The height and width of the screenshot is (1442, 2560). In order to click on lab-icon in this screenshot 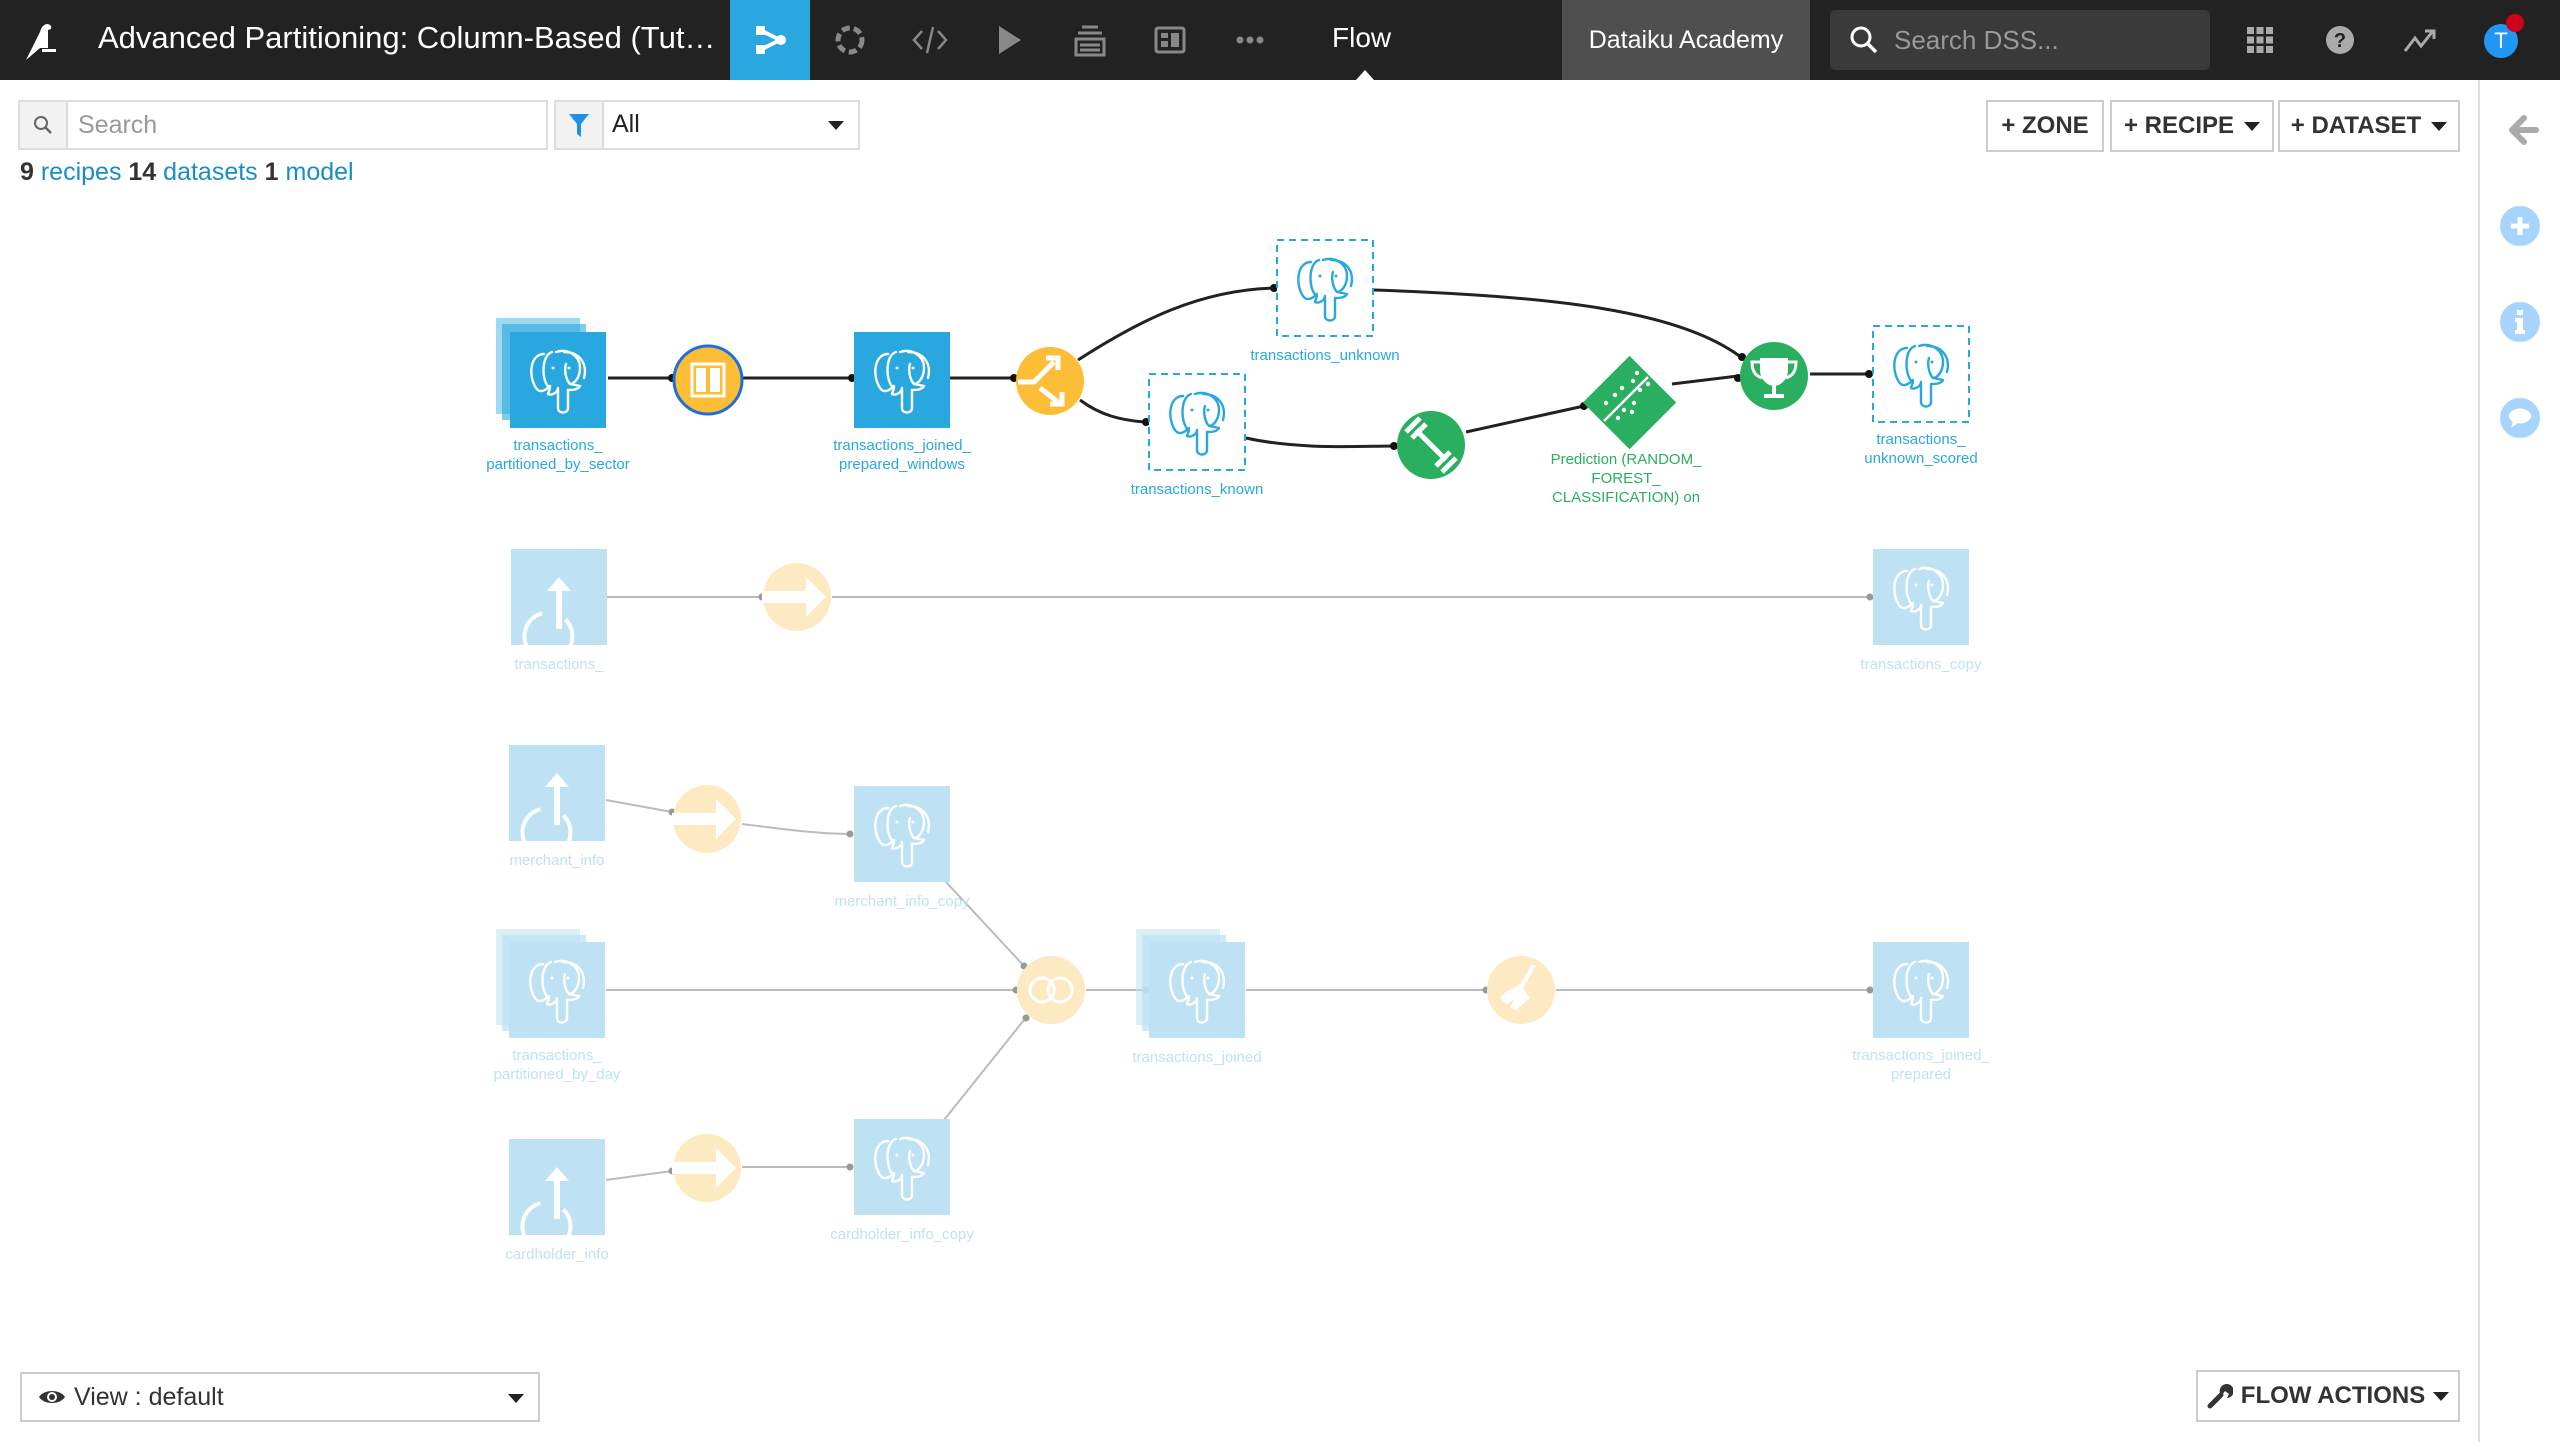, I will do `click(850, 40)`.